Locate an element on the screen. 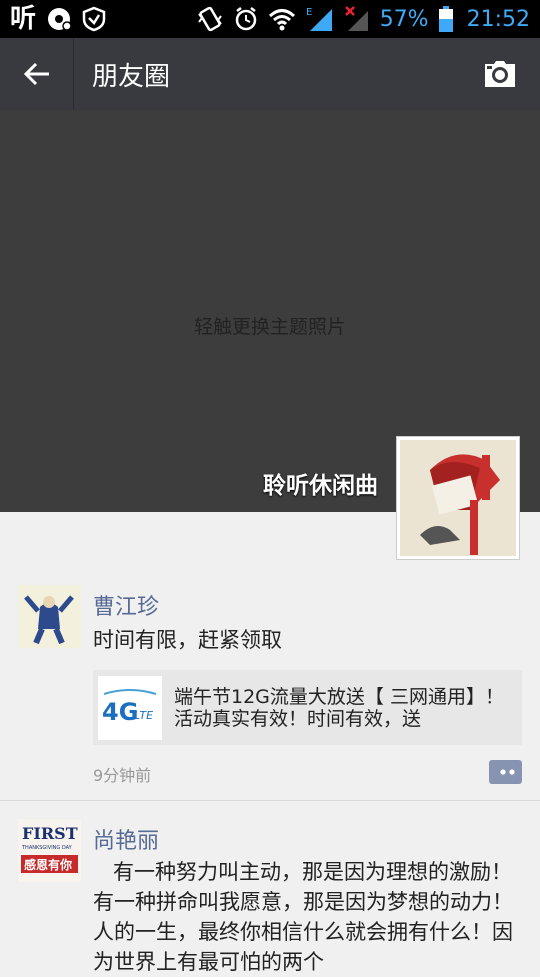  title-bar: 朋友圈 is located at coordinates (270, 74).